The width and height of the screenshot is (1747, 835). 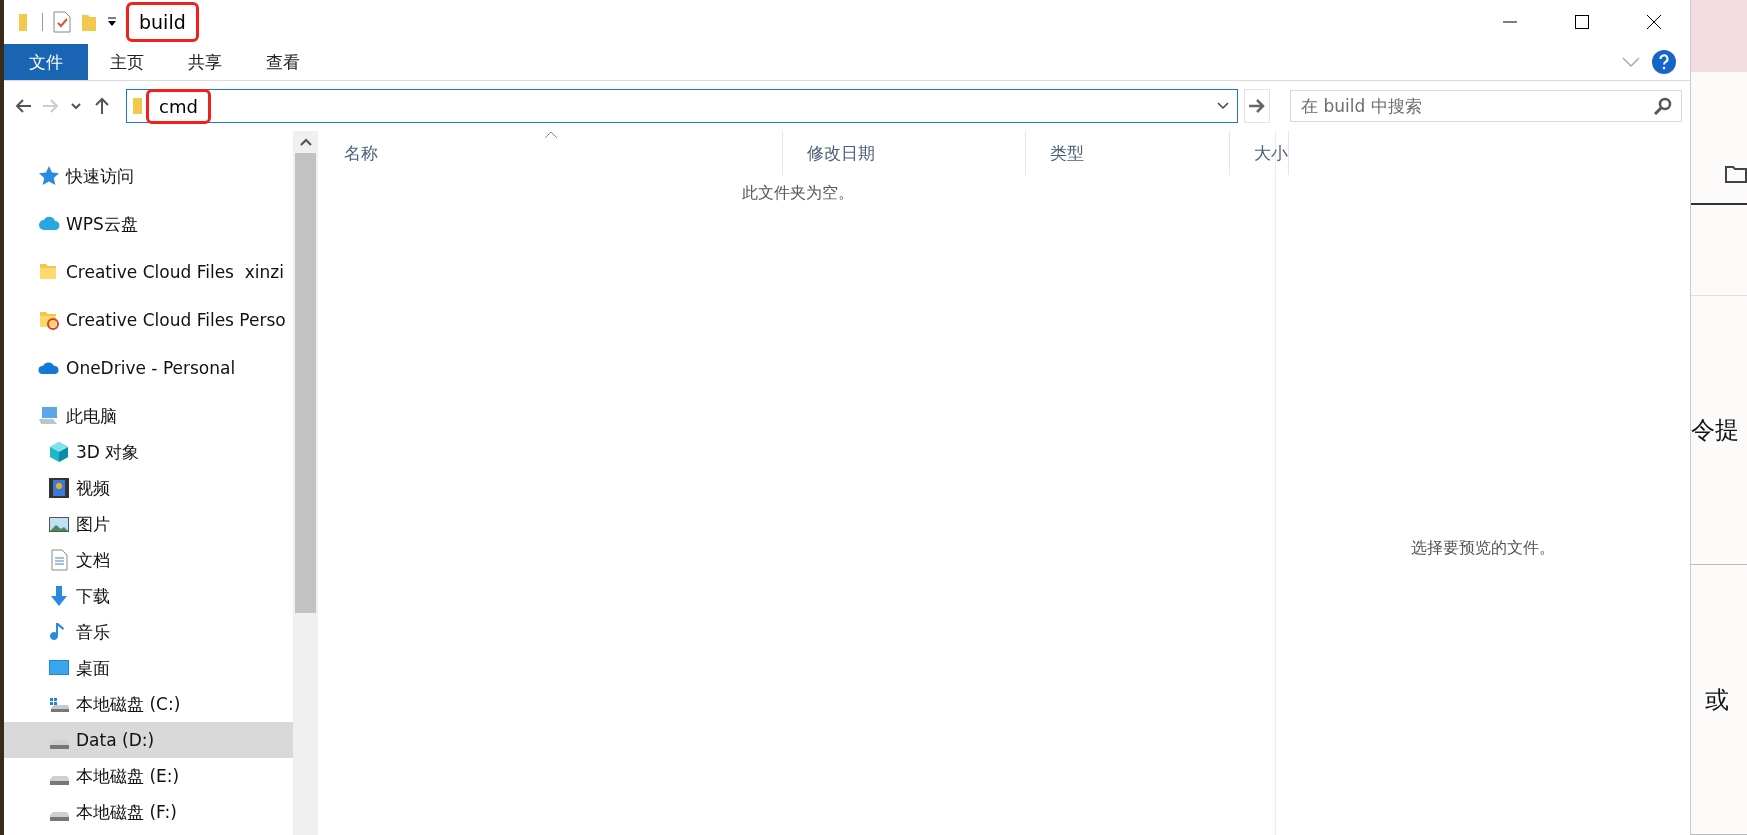 I want to click on window-title: build, so click(x=162, y=22).